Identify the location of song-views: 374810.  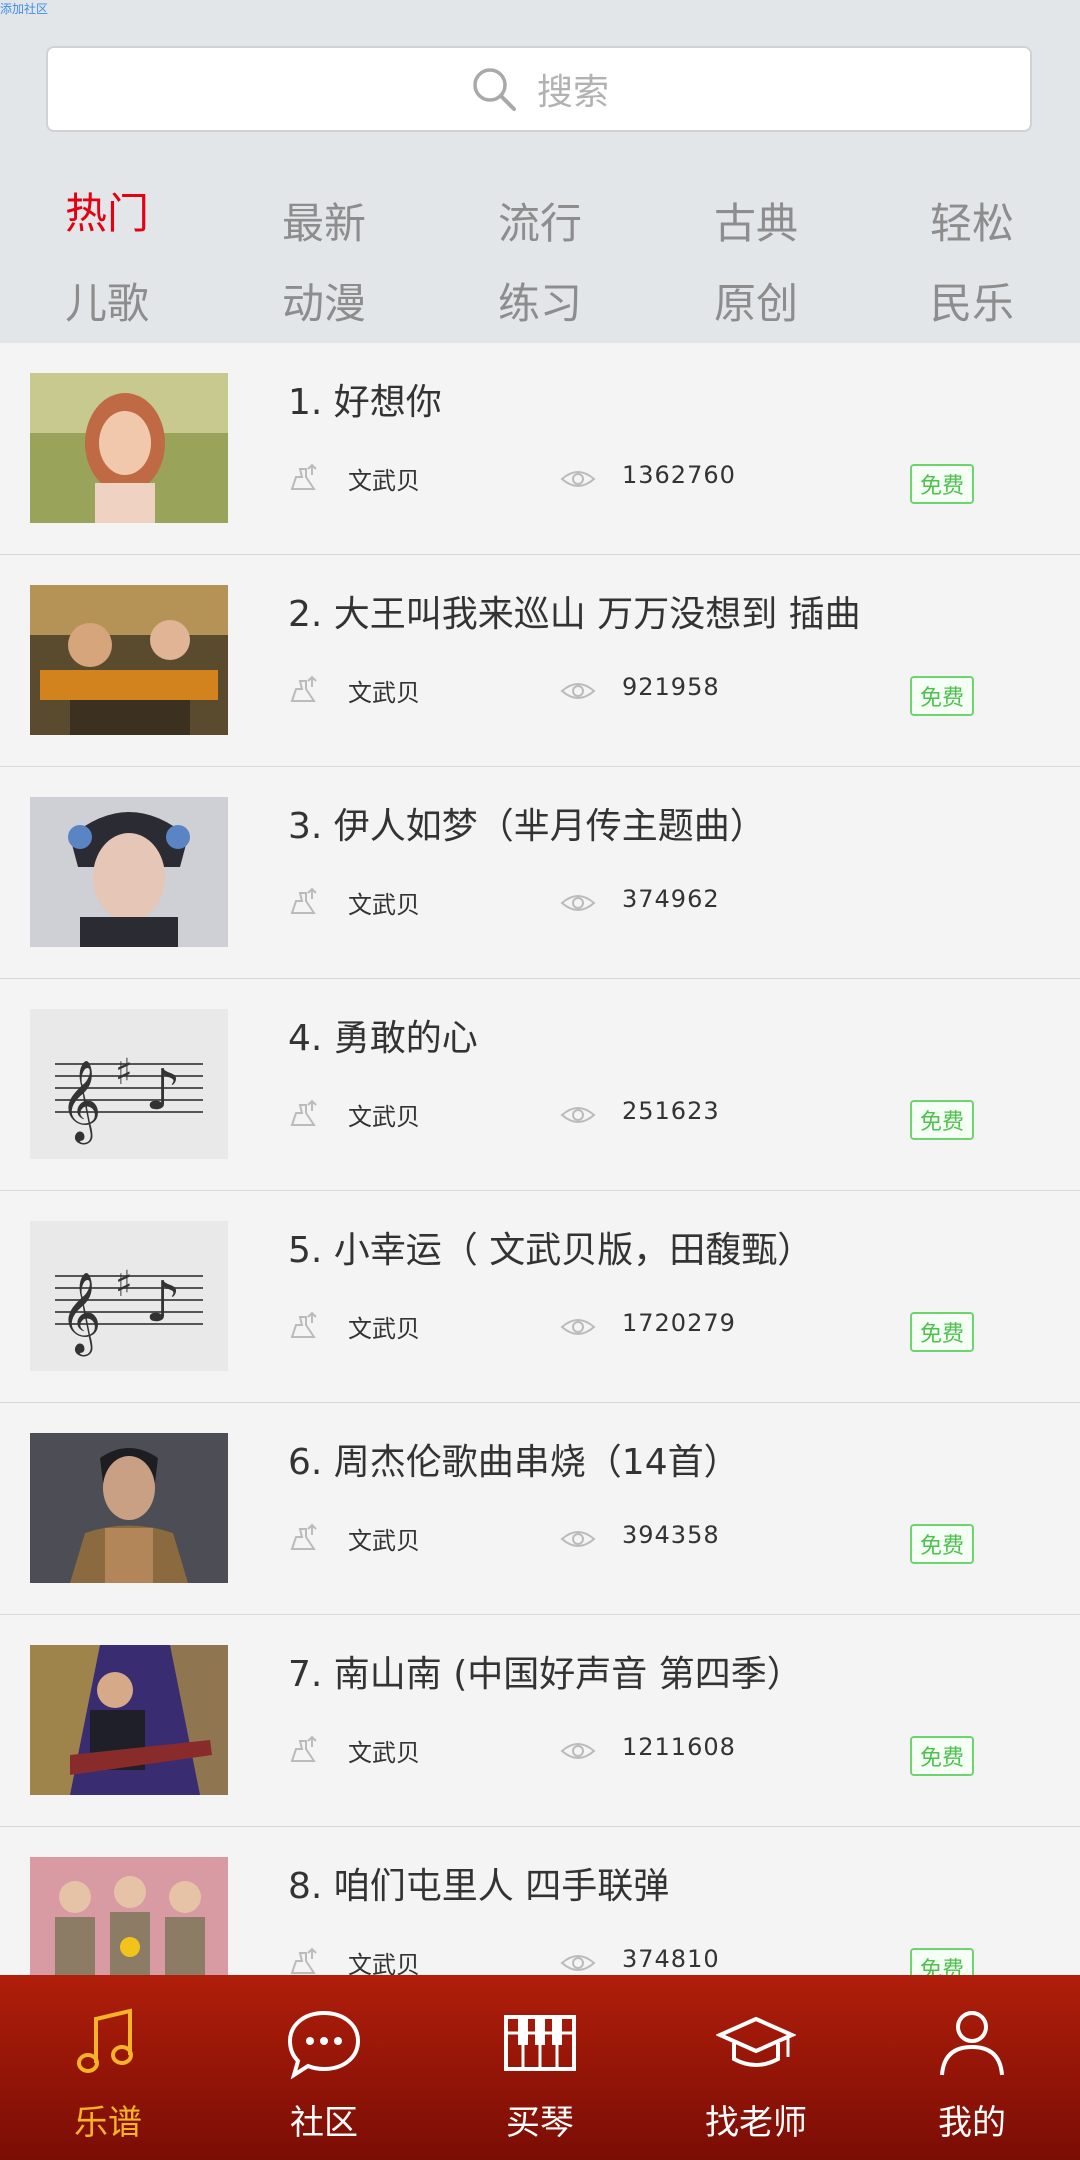
(671, 1959).